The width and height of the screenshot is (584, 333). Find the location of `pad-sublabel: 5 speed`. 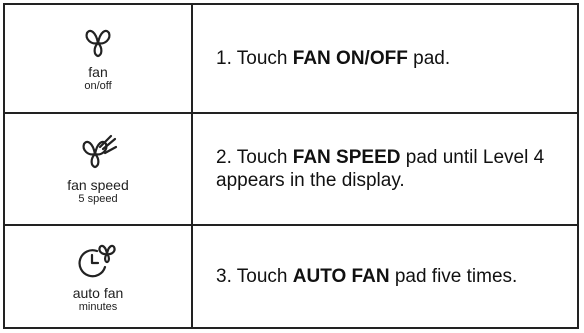

pad-sublabel: 5 speed is located at coordinates (98, 198).